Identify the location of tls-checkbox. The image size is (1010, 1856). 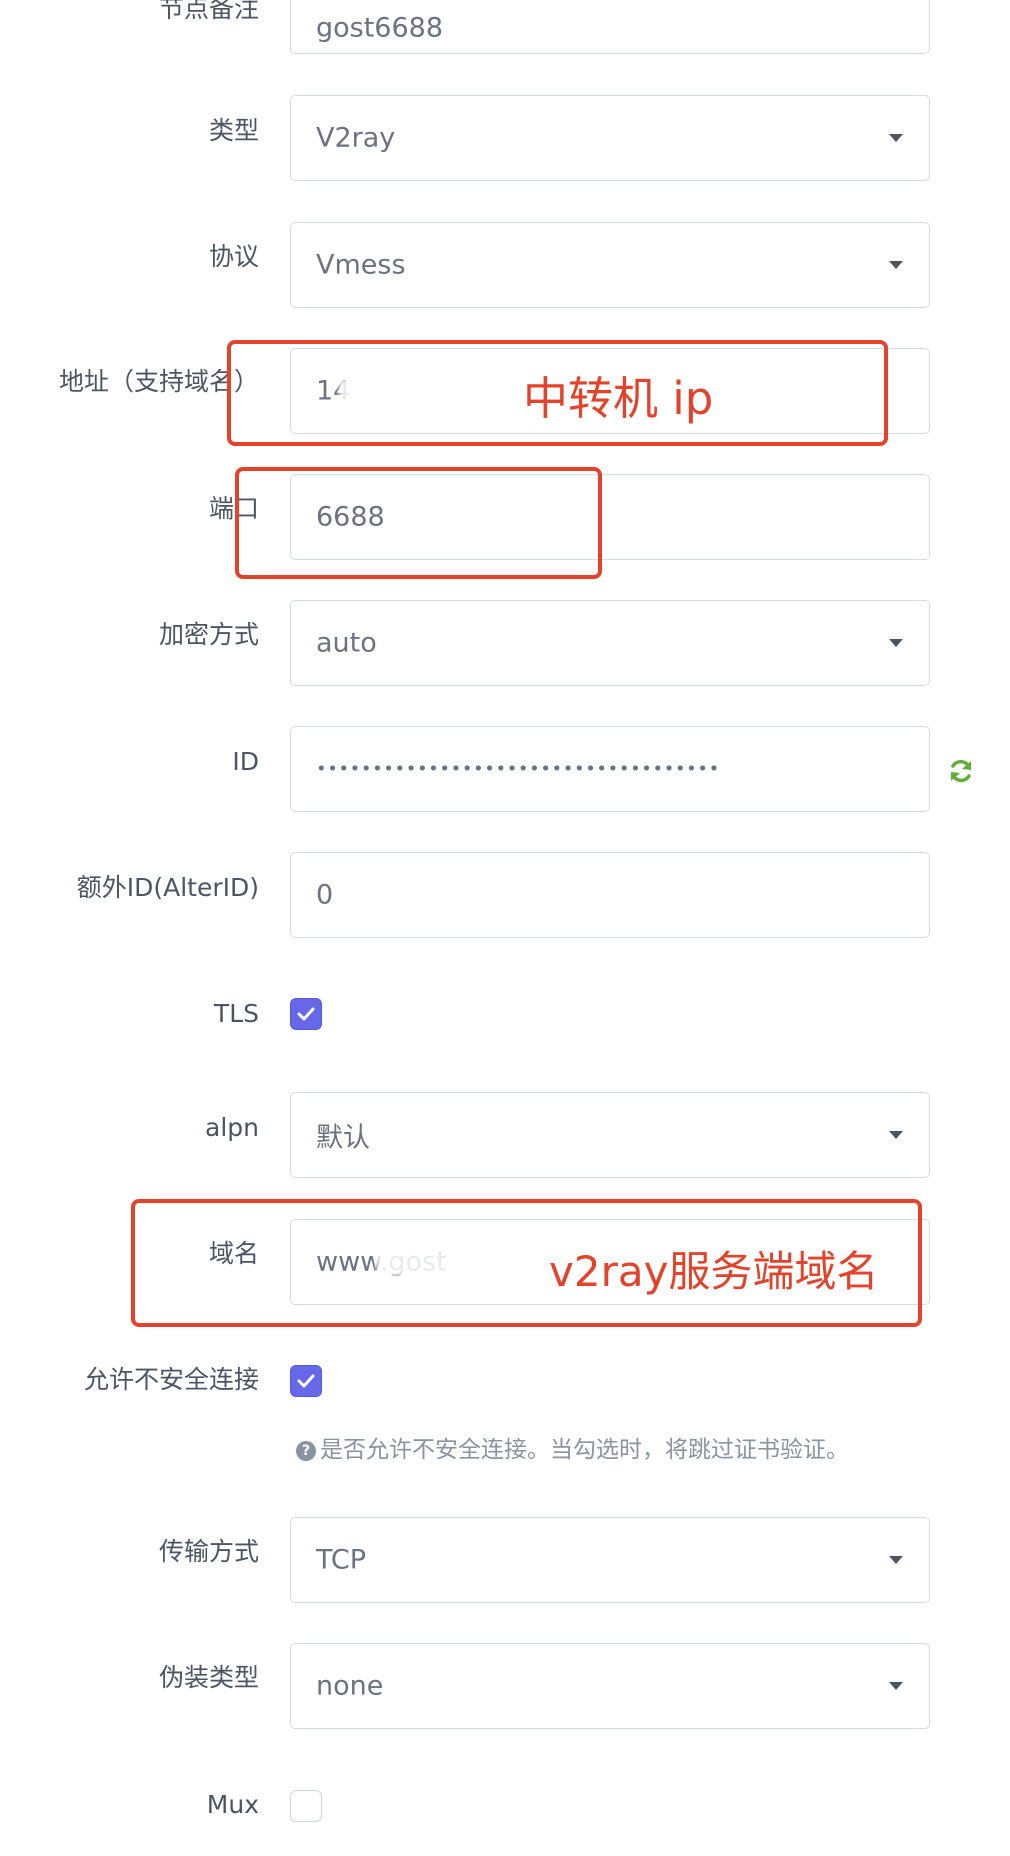
(306, 1014).